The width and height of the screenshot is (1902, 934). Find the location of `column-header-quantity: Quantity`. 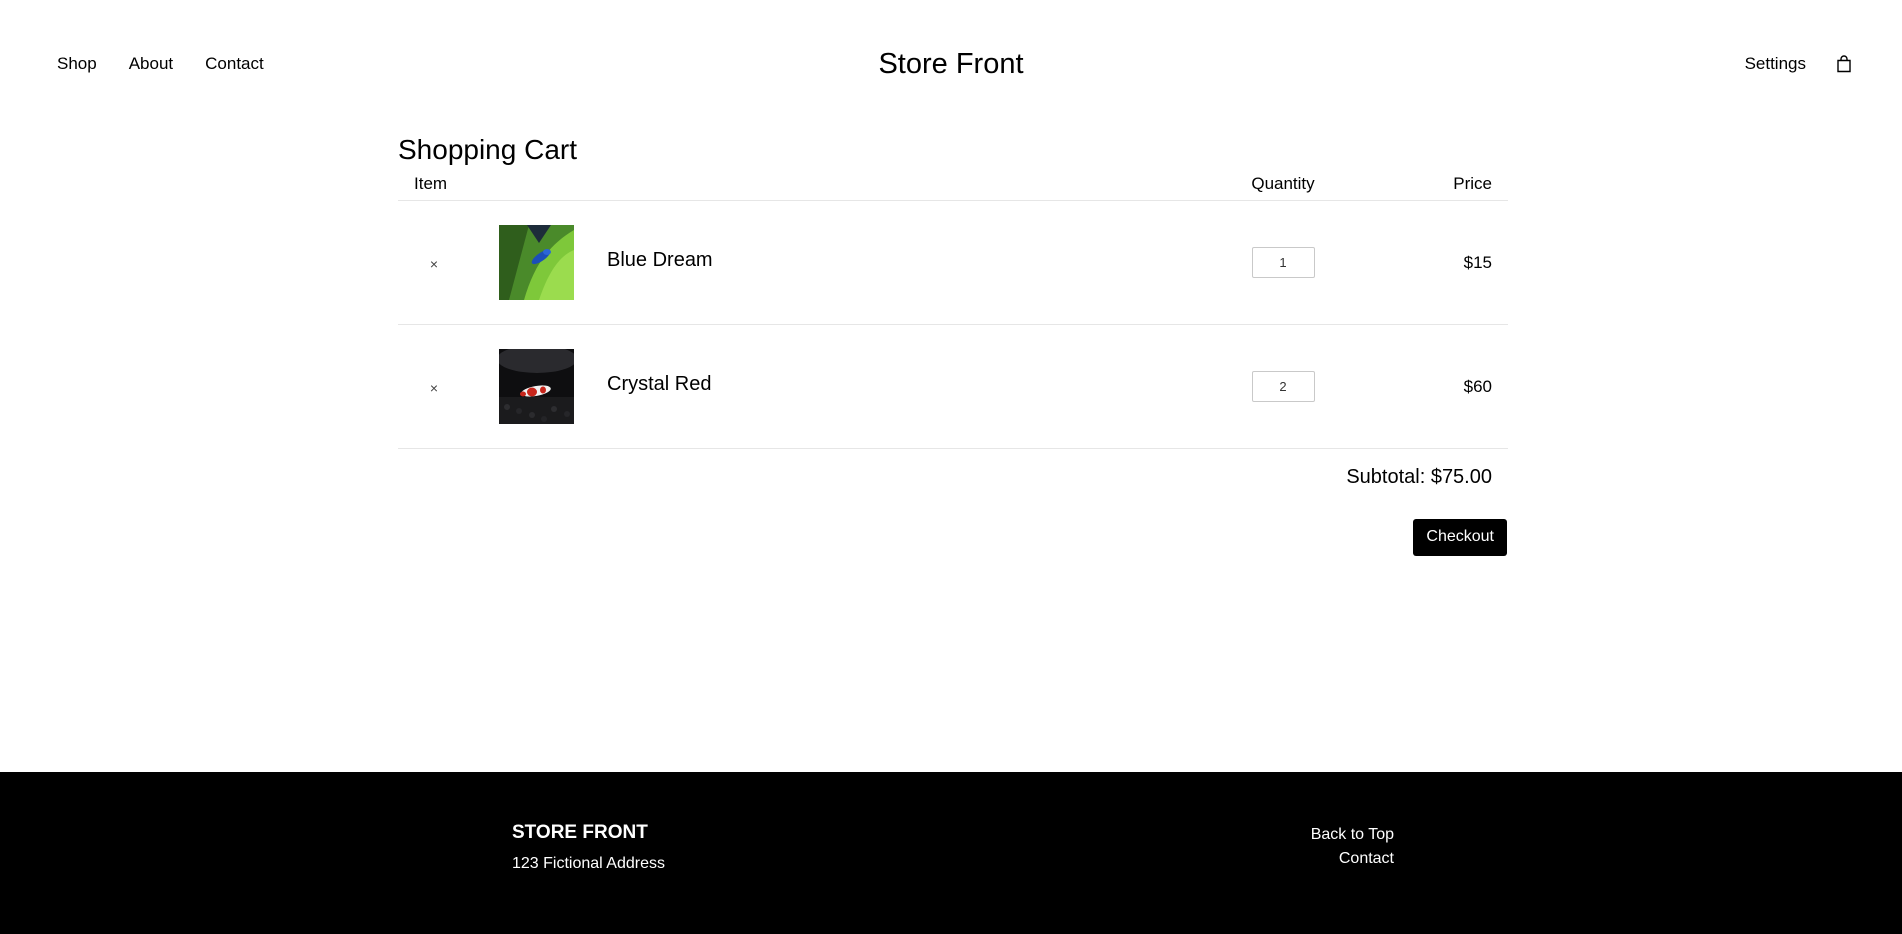

column-header-quantity: Quantity is located at coordinates (1283, 183).